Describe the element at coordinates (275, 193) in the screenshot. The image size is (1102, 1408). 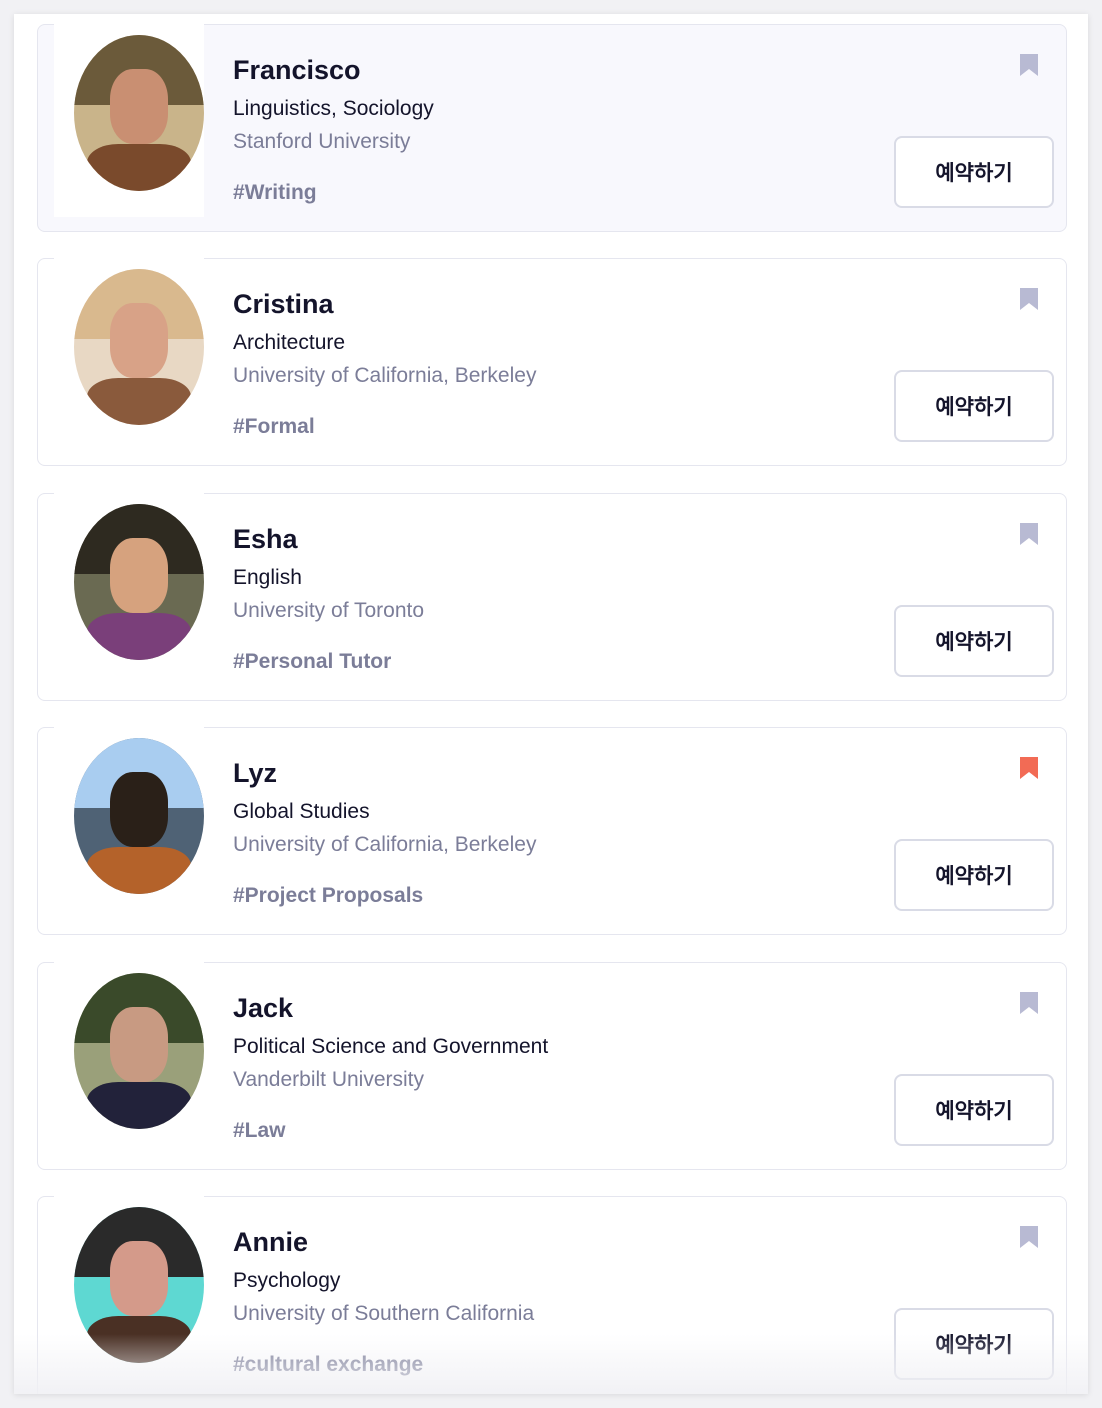
I see `tutor-tag: #Writing` at that location.